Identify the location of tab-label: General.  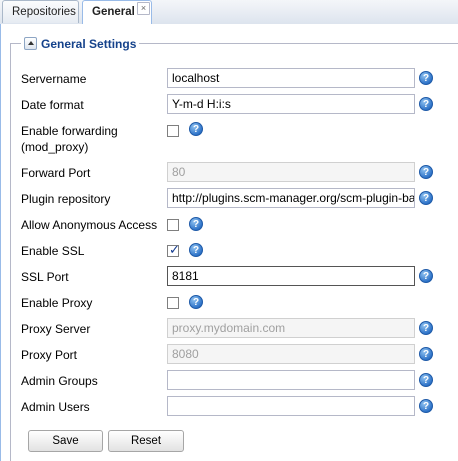
(113, 12).